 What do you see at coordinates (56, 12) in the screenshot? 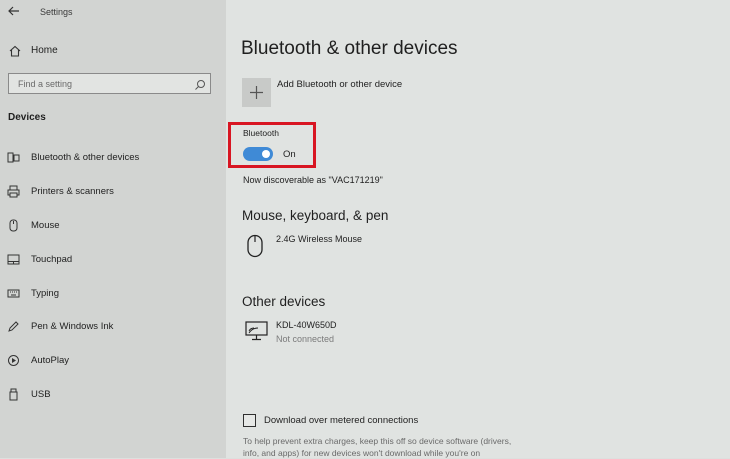
I see `window-title: Settings` at bounding box center [56, 12].